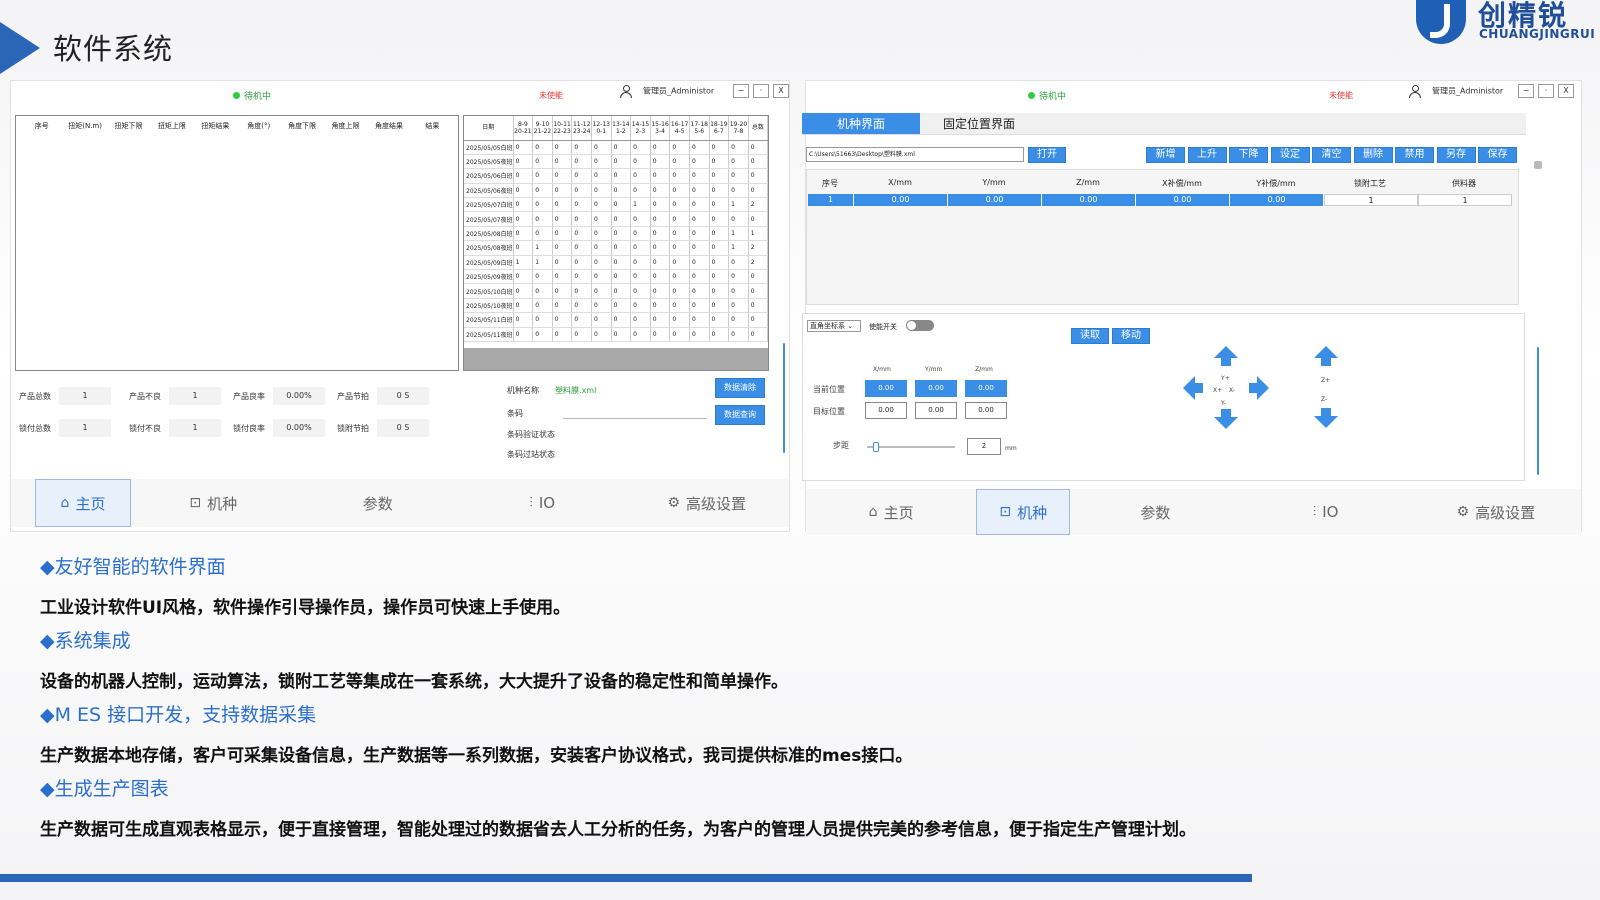 The image size is (1600, 900). Describe the element at coordinates (1047, 155) in the screenshot. I see `open-button: 打开` at that location.